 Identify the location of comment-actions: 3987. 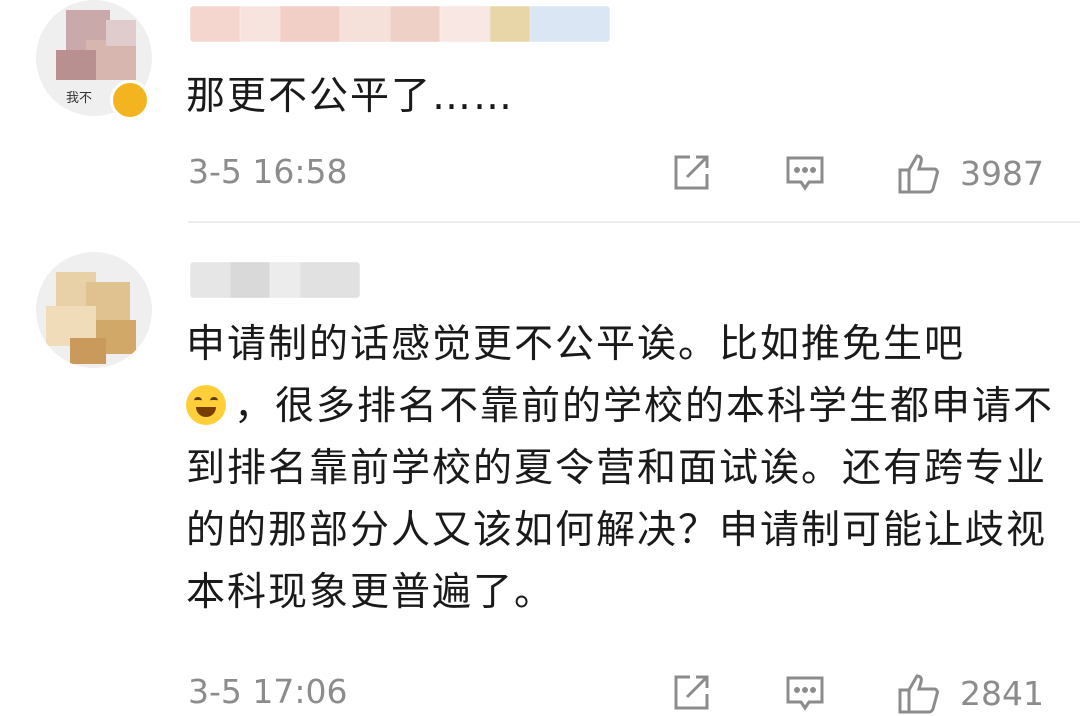
(856, 173).